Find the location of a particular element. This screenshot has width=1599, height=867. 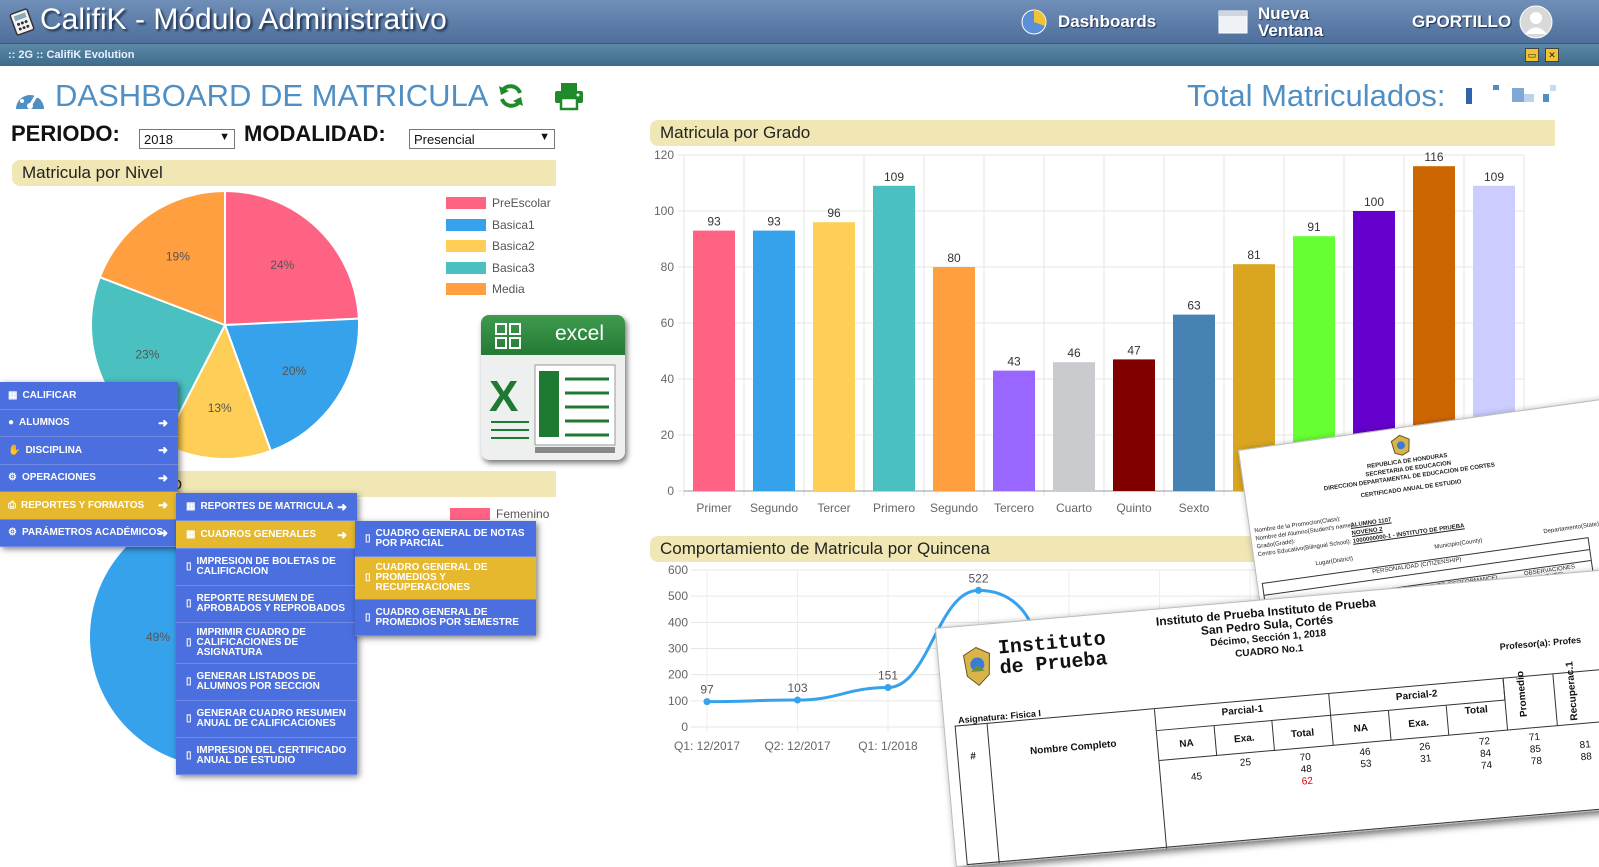

cell: 85 is located at coordinates (1535, 749).